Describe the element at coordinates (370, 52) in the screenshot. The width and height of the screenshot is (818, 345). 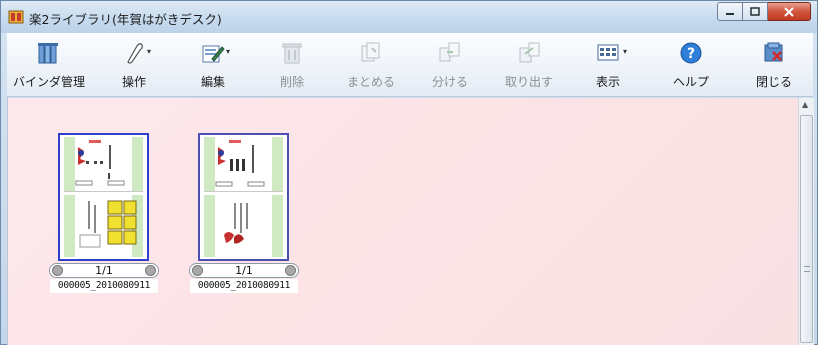
I see `merge-icon` at that location.